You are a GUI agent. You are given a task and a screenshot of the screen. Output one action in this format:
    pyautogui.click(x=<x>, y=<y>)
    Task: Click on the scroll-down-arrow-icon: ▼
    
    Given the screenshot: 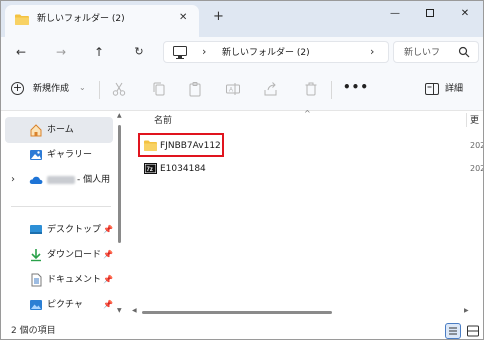 What is the action you would take?
    pyautogui.click(x=119, y=310)
    